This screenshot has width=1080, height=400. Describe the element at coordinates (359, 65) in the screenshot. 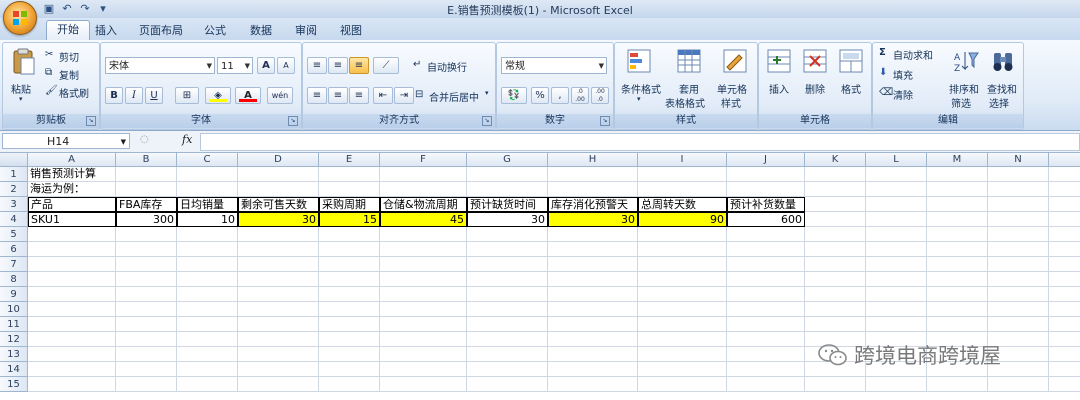

I see `align-bottom-button: ≡` at that location.